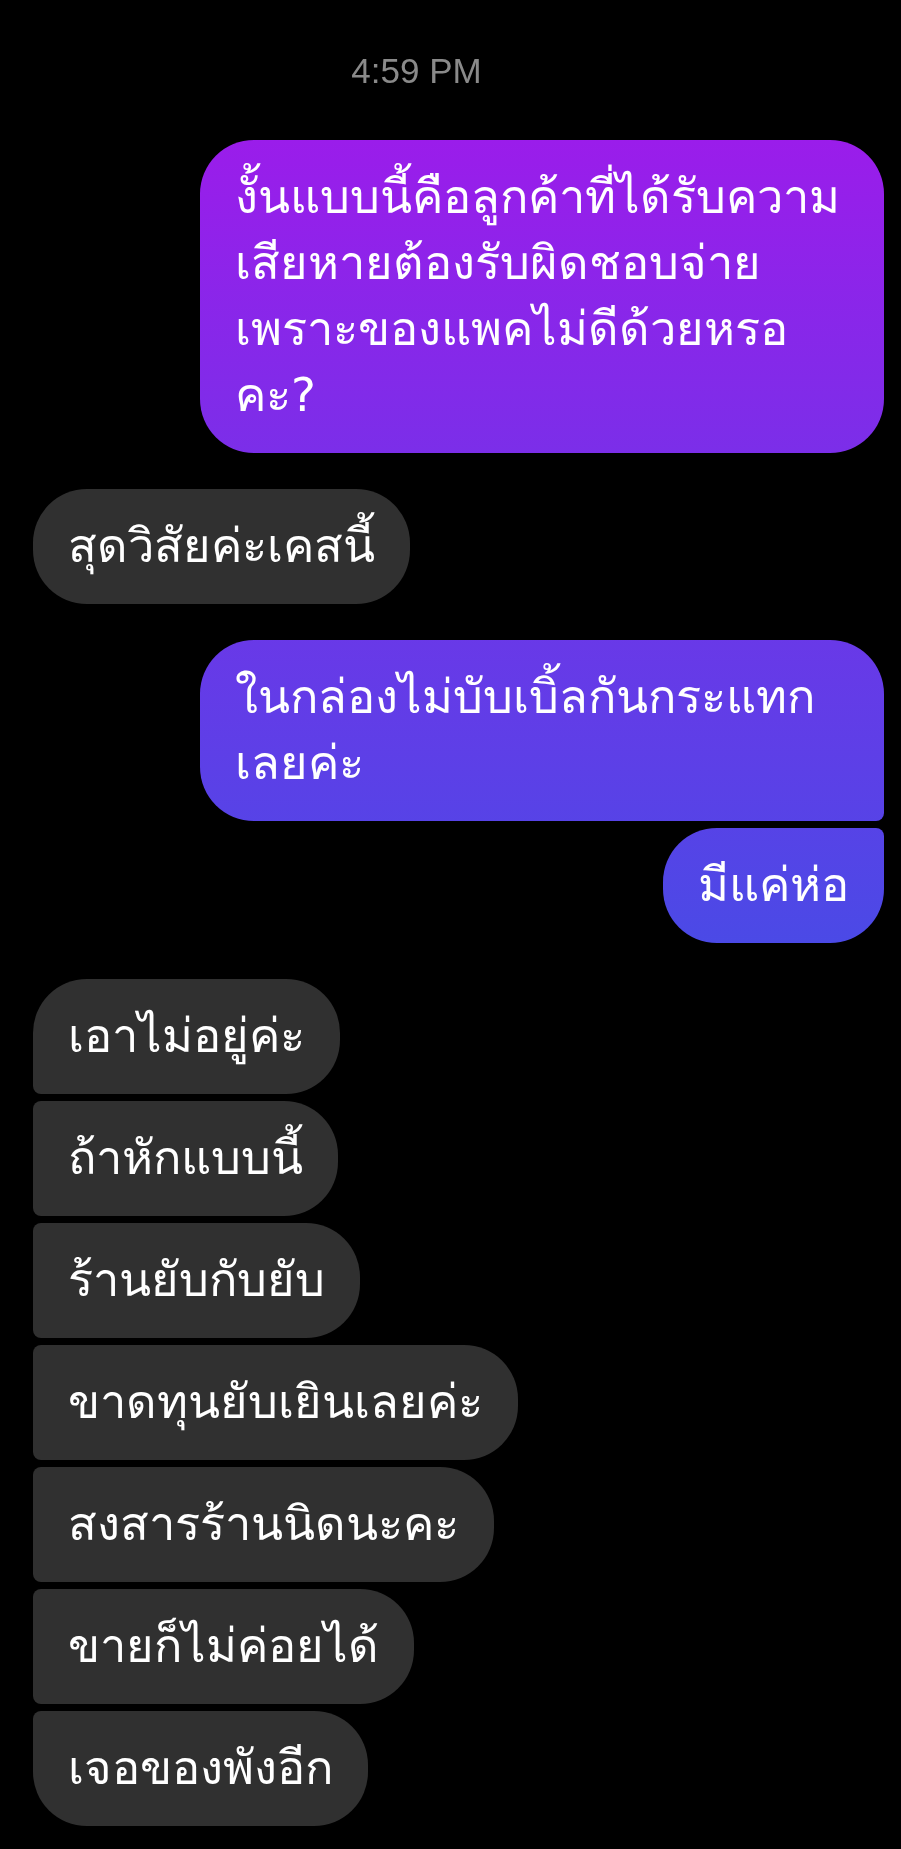  What do you see at coordinates (275, 1402) in the screenshot?
I see `received-message-bubble: ขาดทุนยับเยินเลยค่ะ` at bounding box center [275, 1402].